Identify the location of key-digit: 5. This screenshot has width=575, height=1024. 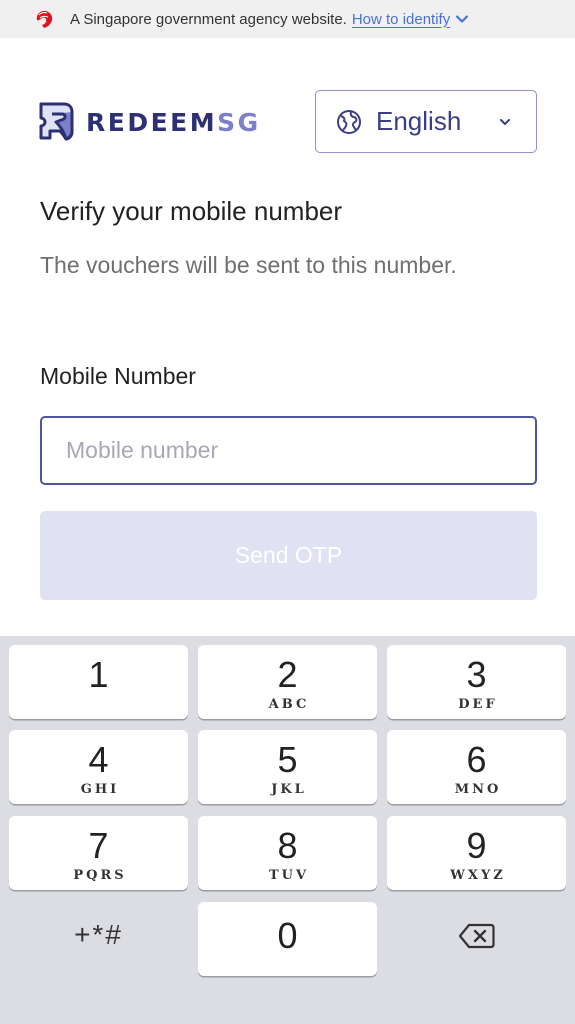
(287, 759).